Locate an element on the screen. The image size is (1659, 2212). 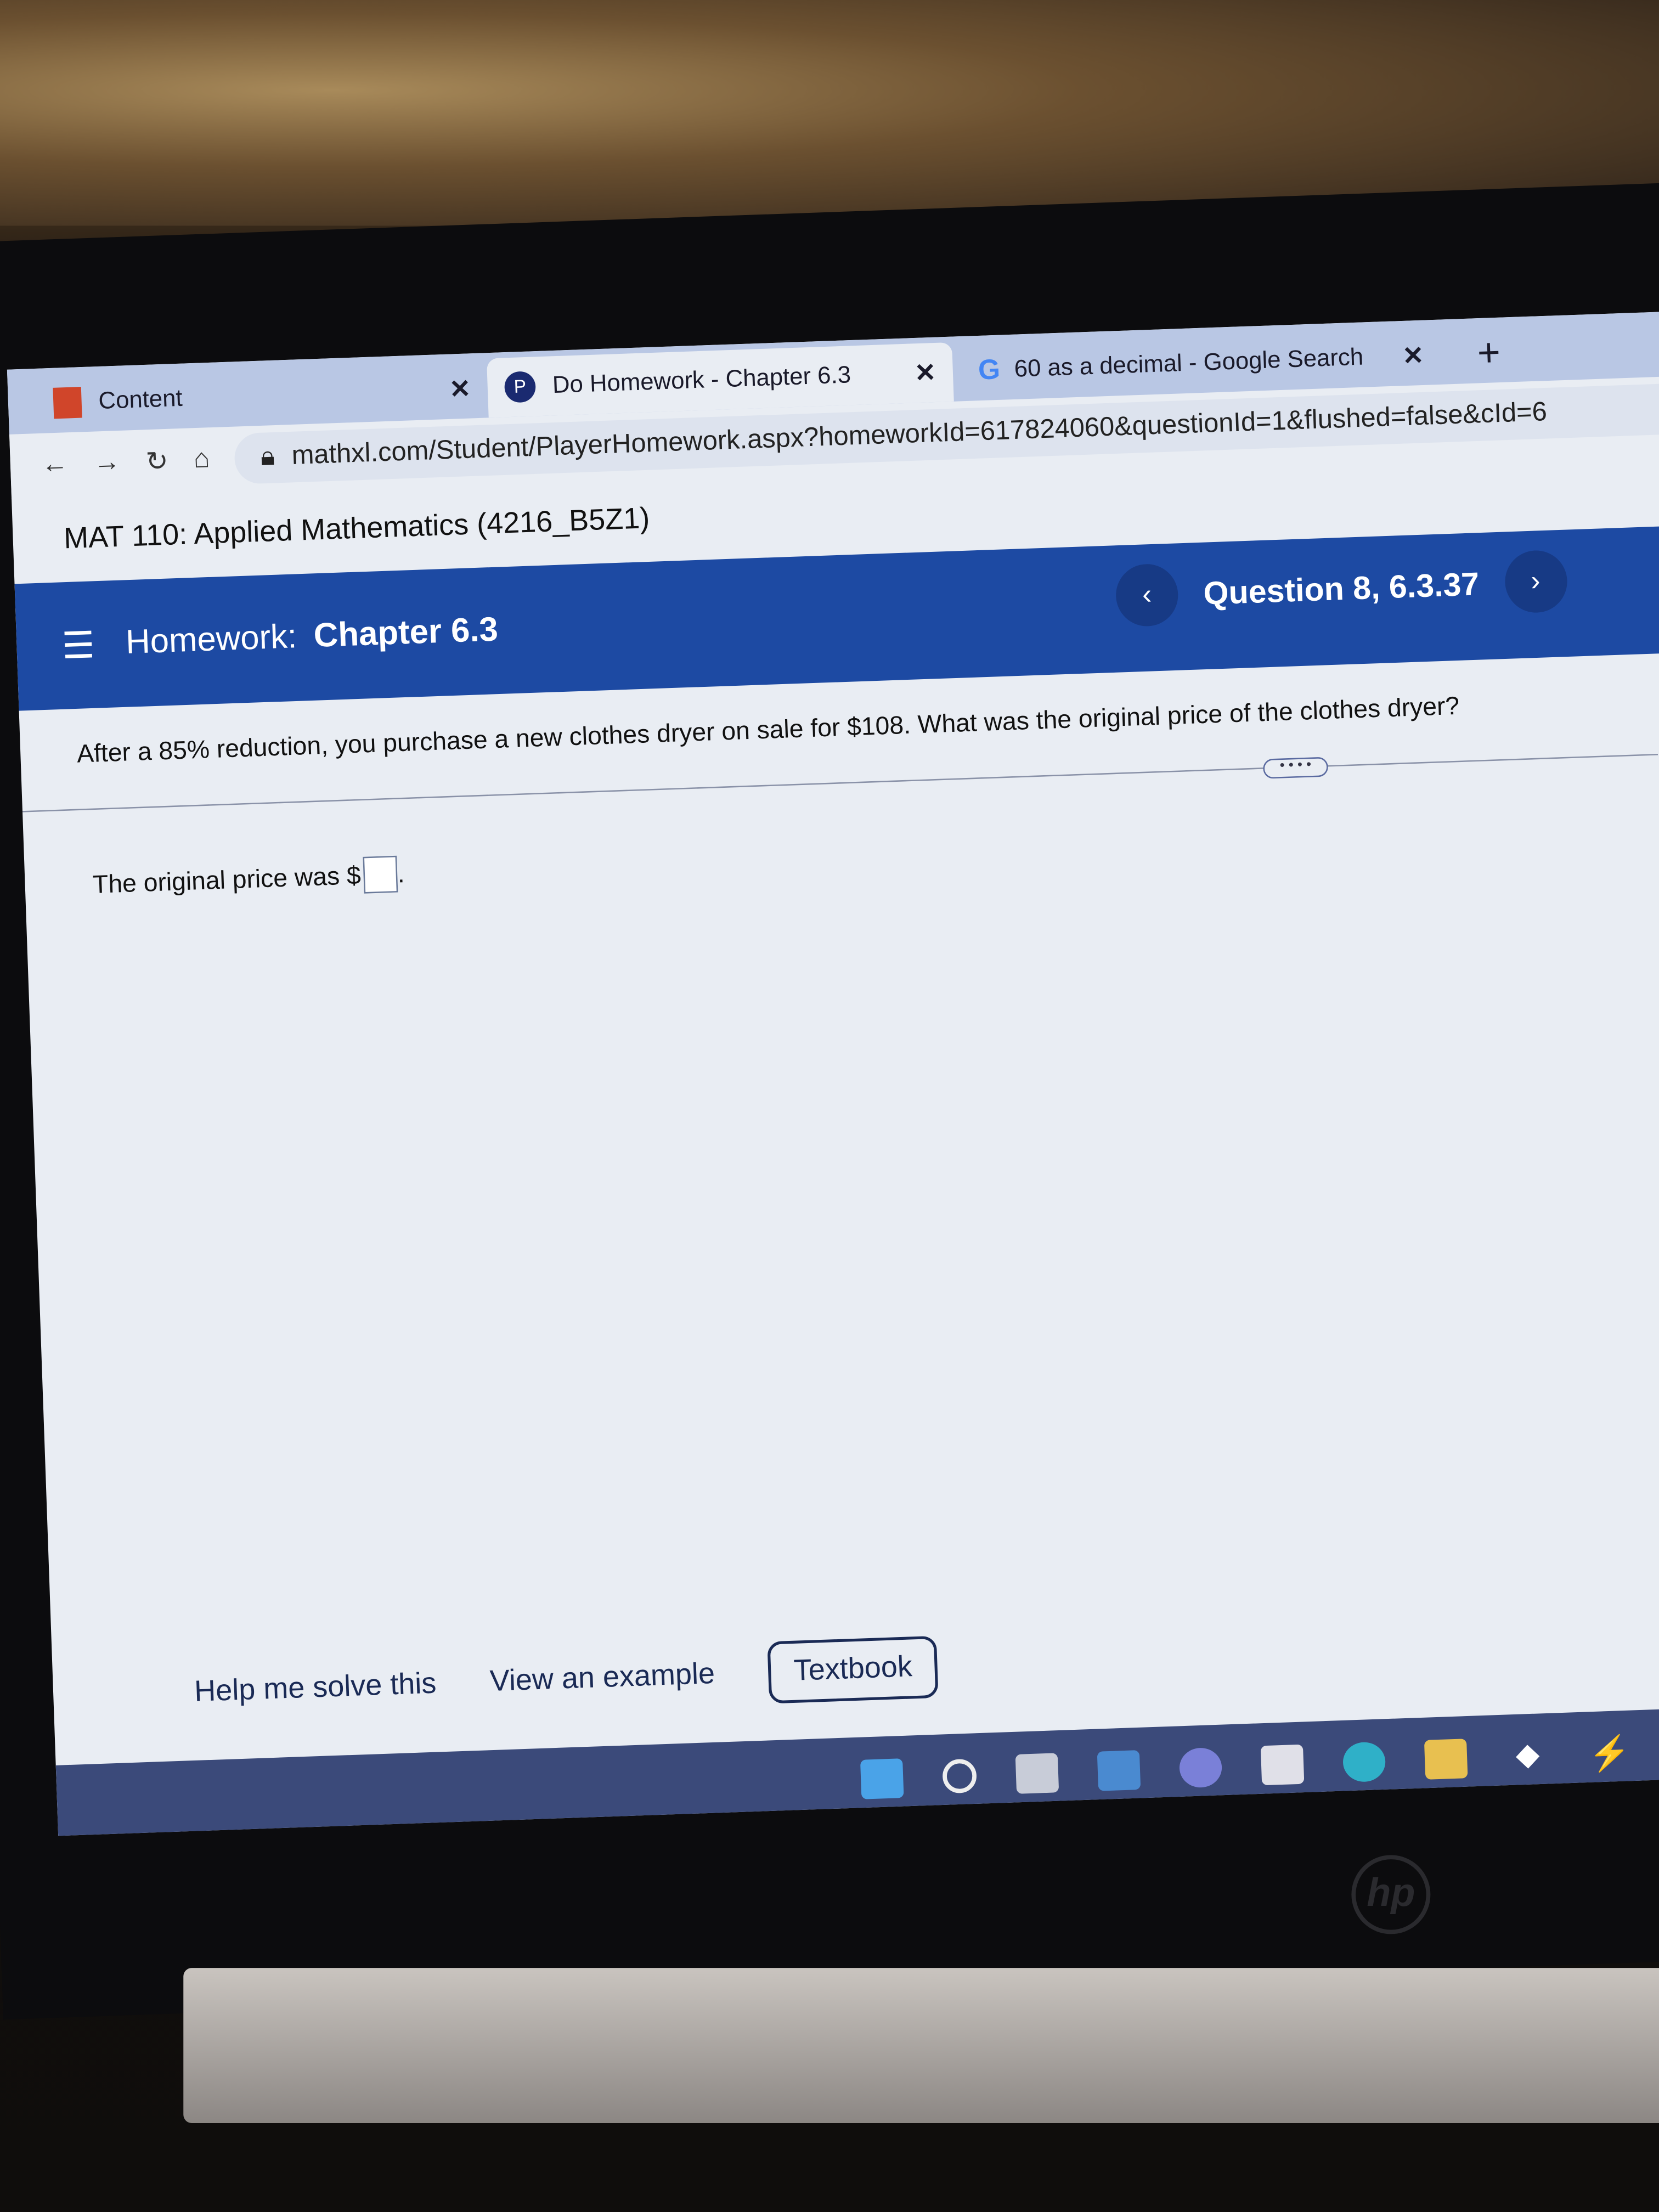
hp-logo: hp is located at coordinates (1391, 1895).